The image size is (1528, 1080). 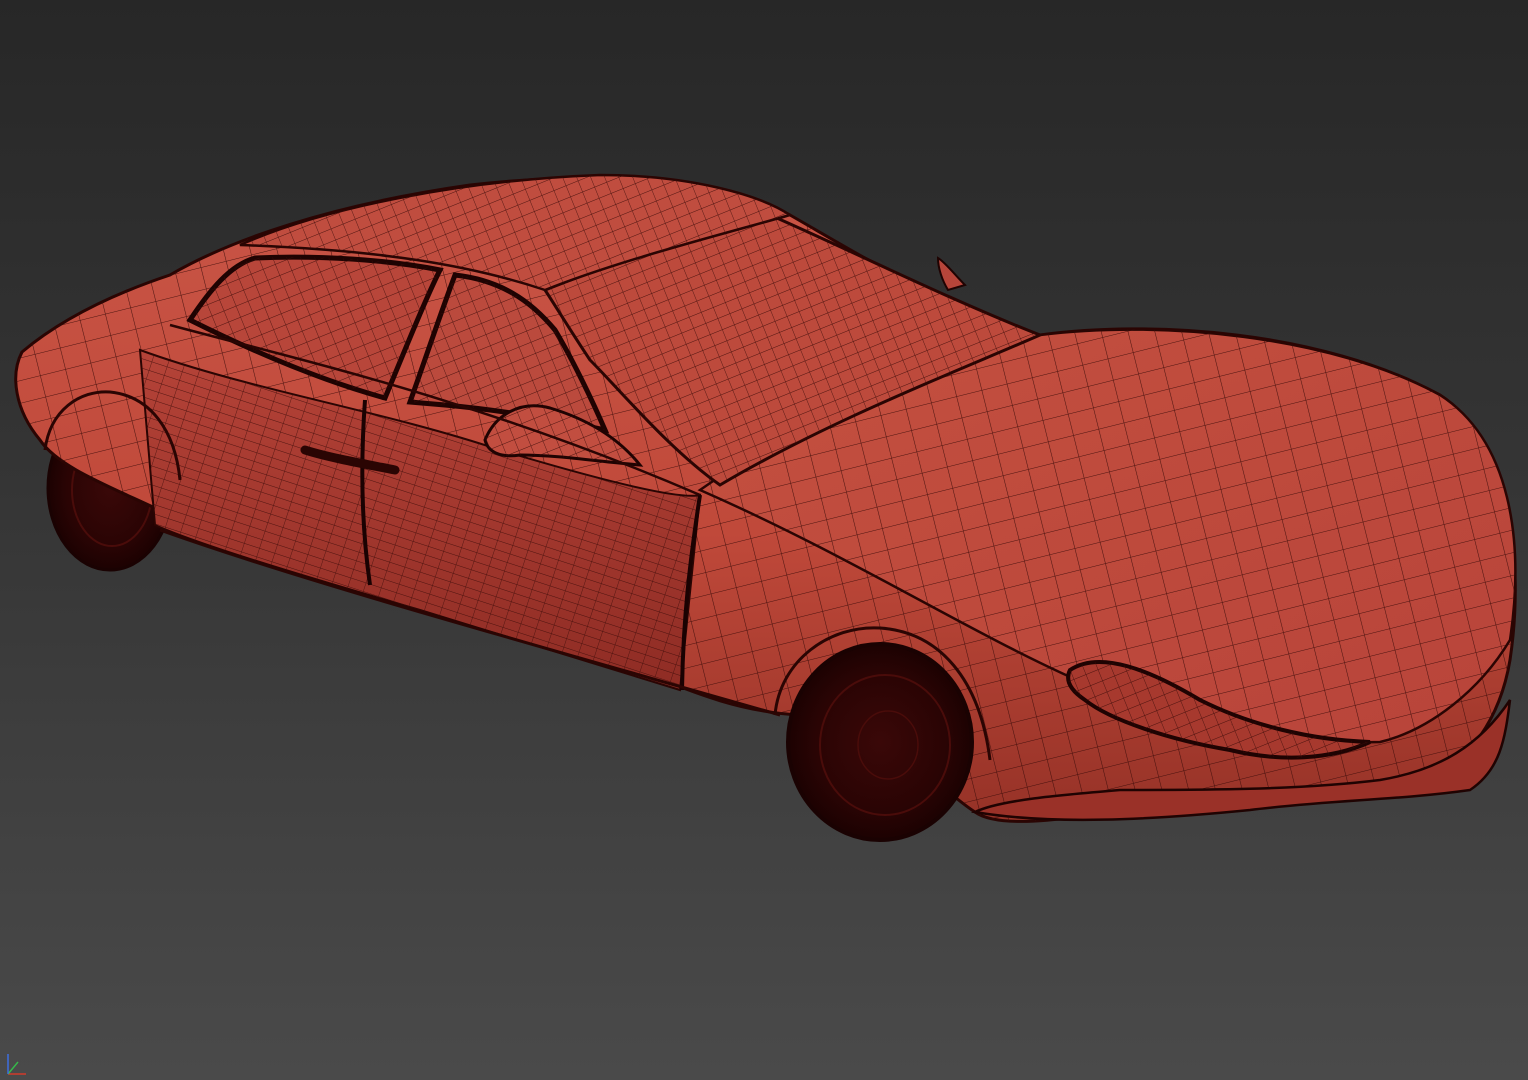 I want to click on axis-gizmo, so click(x=20, y=1060).